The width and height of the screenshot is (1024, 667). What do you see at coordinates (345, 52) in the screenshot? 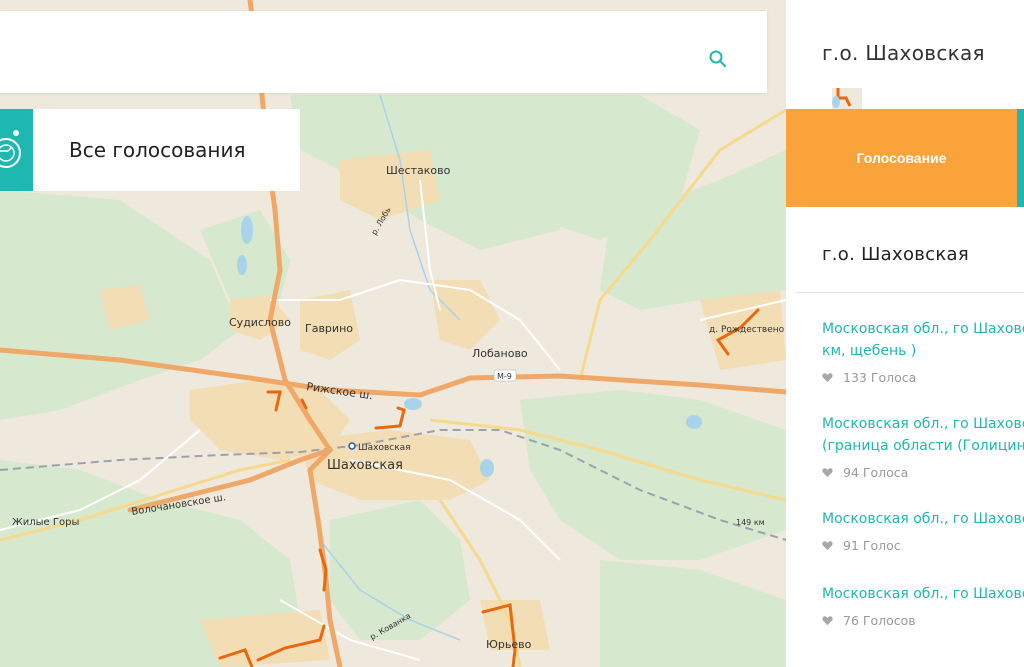
I see `search-input` at bounding box center [345, 52].